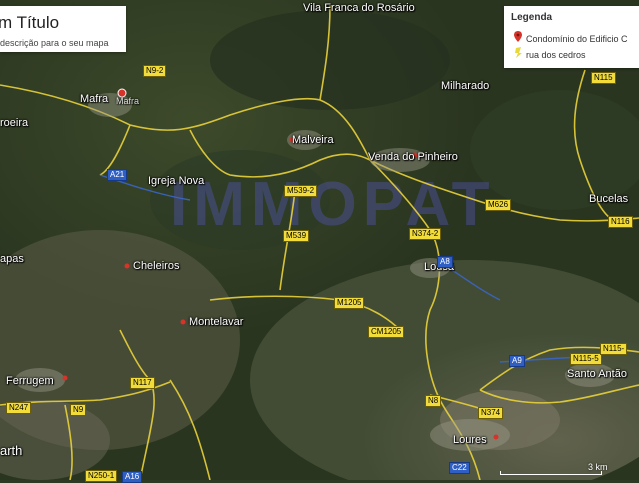 This screenshot has width=639, height=483. What do you see at coordinates (142, 383) in the screenshot?
I see `road-shield: N117` at bounding box center [142, 383].